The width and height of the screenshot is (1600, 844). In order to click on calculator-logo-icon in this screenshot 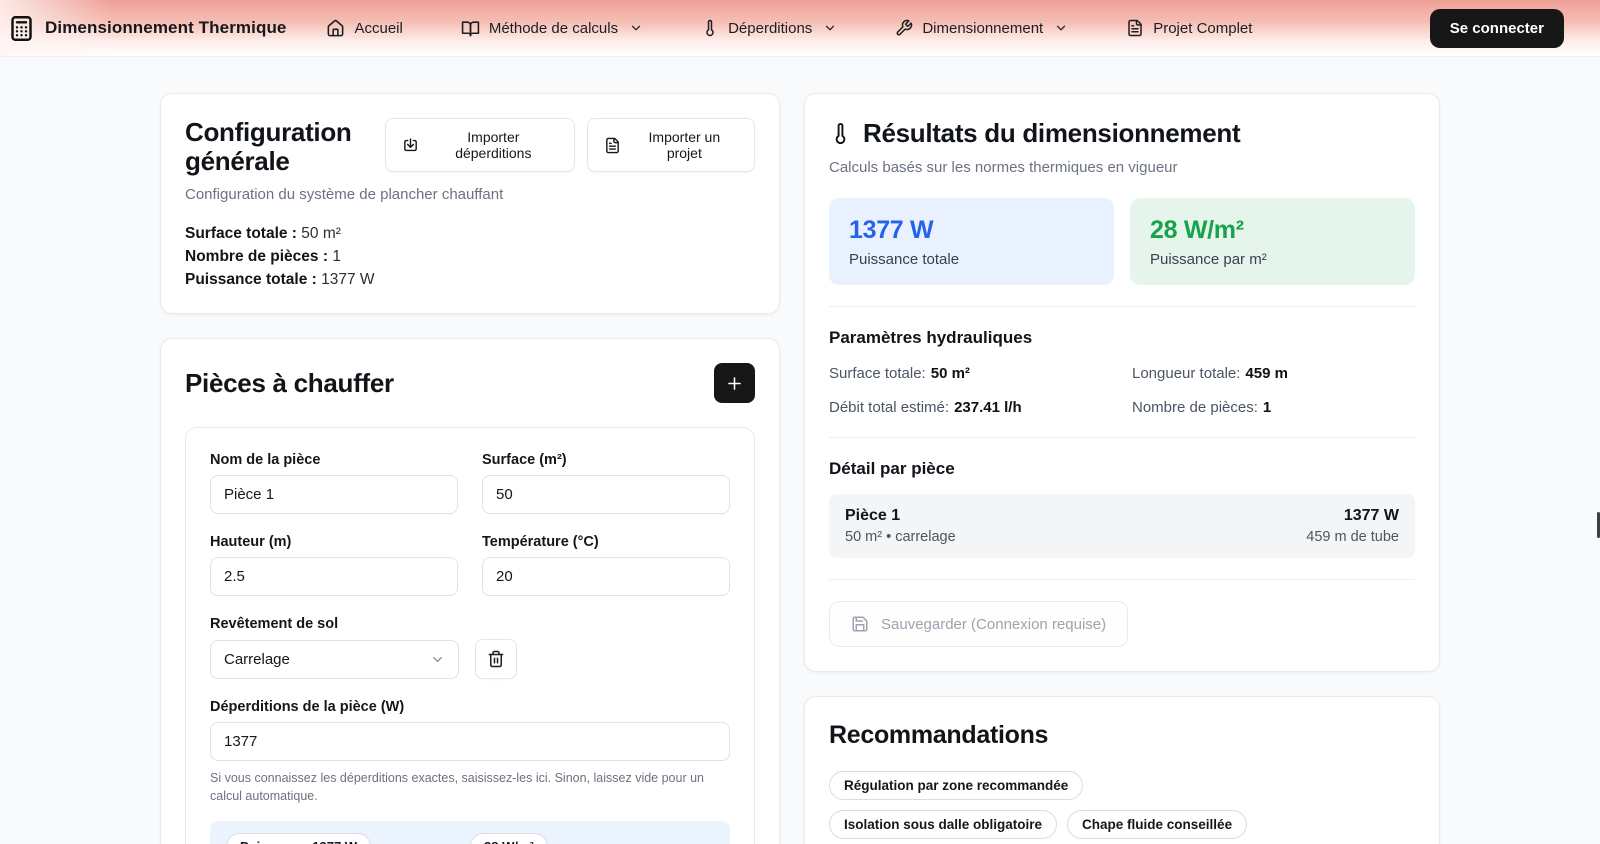, I will do `click(21, 28)`.